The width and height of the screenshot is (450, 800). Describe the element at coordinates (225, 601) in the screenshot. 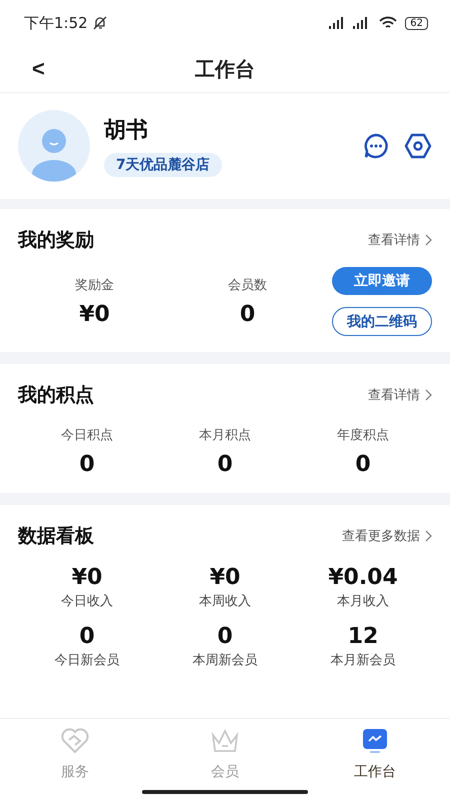

I see `stat-label: 本周收入` at that location.